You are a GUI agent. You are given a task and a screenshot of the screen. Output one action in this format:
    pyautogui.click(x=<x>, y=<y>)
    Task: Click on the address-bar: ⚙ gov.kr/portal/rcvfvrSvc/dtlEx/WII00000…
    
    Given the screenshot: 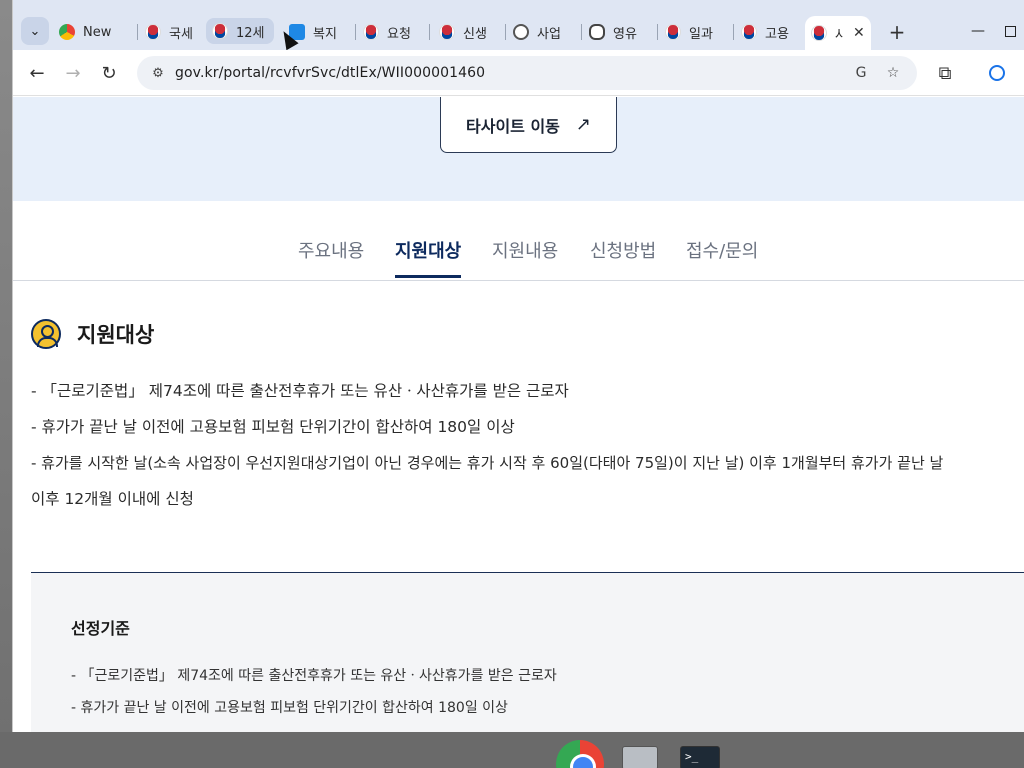 What is the action you would take?
    pyautogui.click(x=527, y=73)
    